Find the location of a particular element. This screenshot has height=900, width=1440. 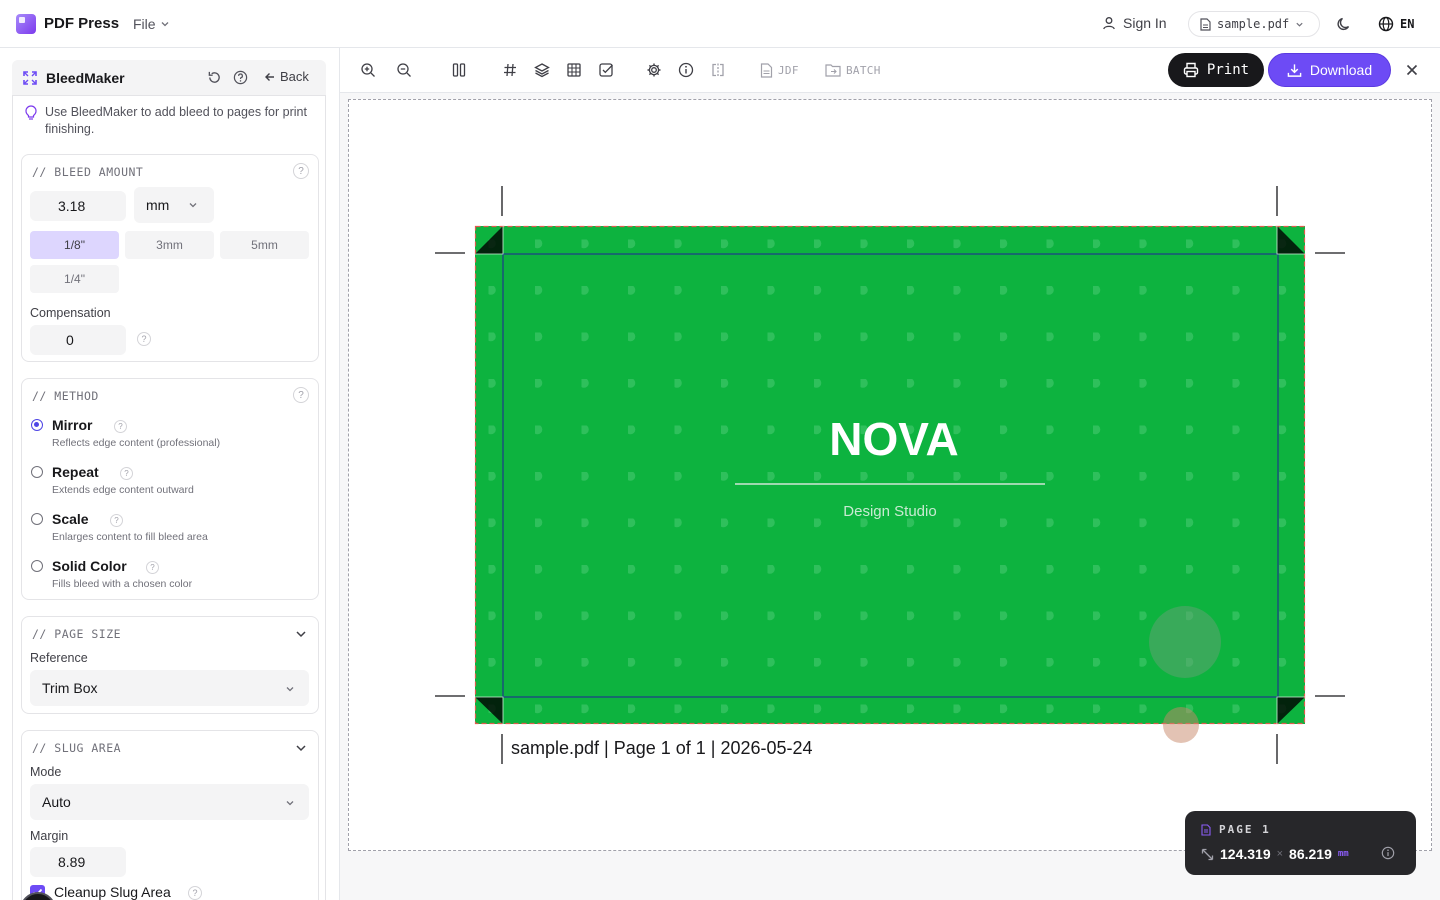

preset-label: 3mm is located at coordinates (169, 245).